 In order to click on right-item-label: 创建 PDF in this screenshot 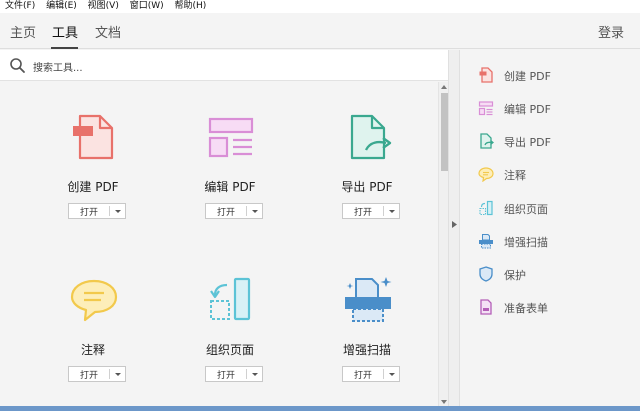, I will do `click(527, 76)`.